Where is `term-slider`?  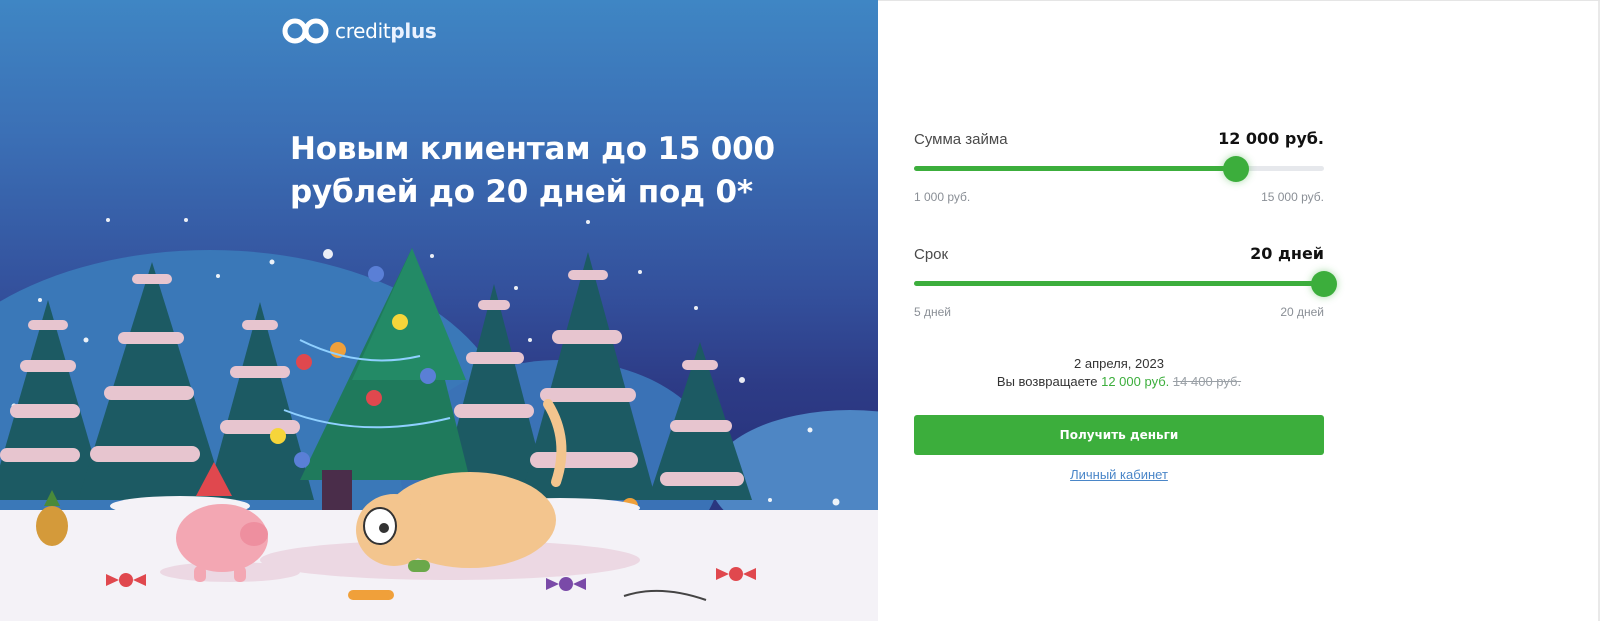 term-slider is located at coordinates (1125, 284).